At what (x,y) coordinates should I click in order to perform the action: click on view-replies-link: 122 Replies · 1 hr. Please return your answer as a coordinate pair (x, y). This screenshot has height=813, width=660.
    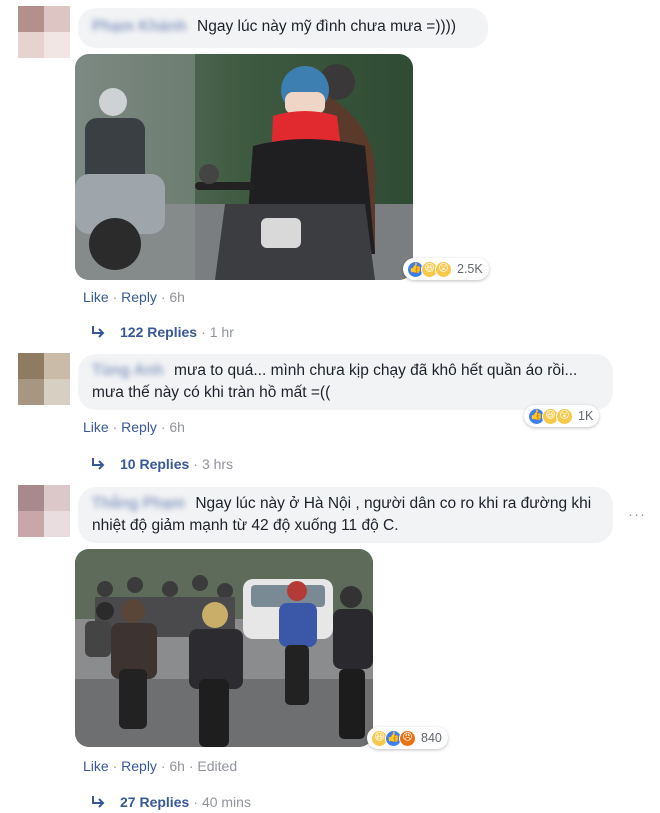
    Looking at the image, I should click on (162, 332).